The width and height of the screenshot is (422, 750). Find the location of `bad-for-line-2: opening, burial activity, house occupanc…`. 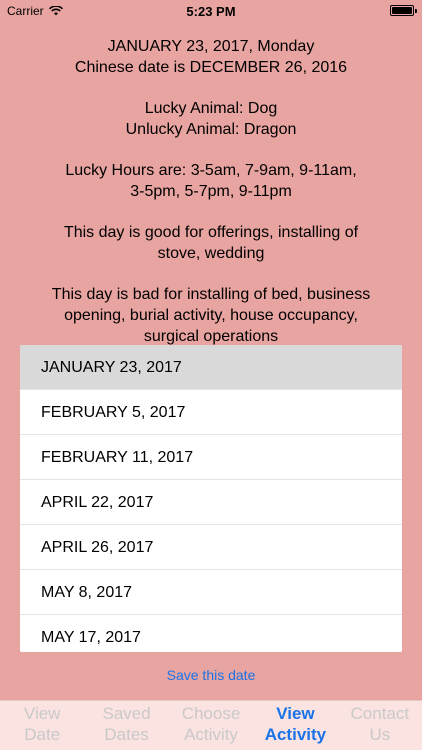

bad-for-line-2: opening, burial activity, house occupanc… is located at coordinates (211, 315).